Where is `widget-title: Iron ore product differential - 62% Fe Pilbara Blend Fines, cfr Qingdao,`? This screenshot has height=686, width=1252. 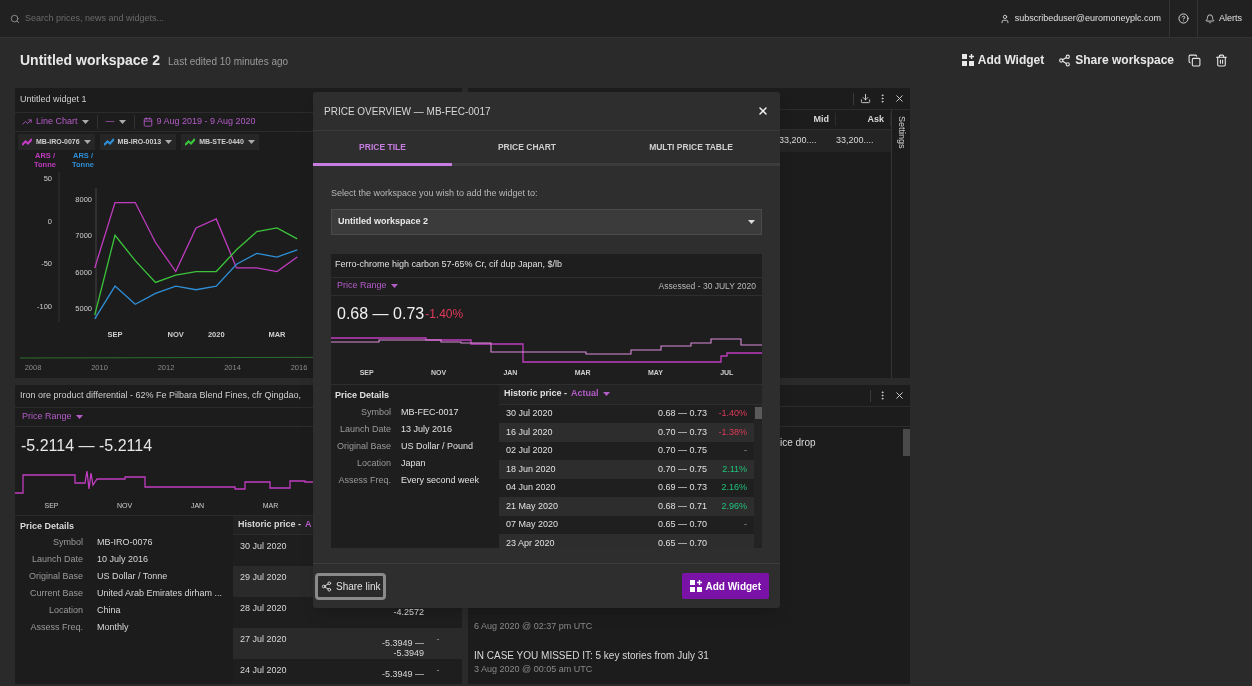 widget-title: Iron ore product differential - 62% Fe Pilbara Blend Fines, cfr Qingdao, is located at coordinates (160, 396).